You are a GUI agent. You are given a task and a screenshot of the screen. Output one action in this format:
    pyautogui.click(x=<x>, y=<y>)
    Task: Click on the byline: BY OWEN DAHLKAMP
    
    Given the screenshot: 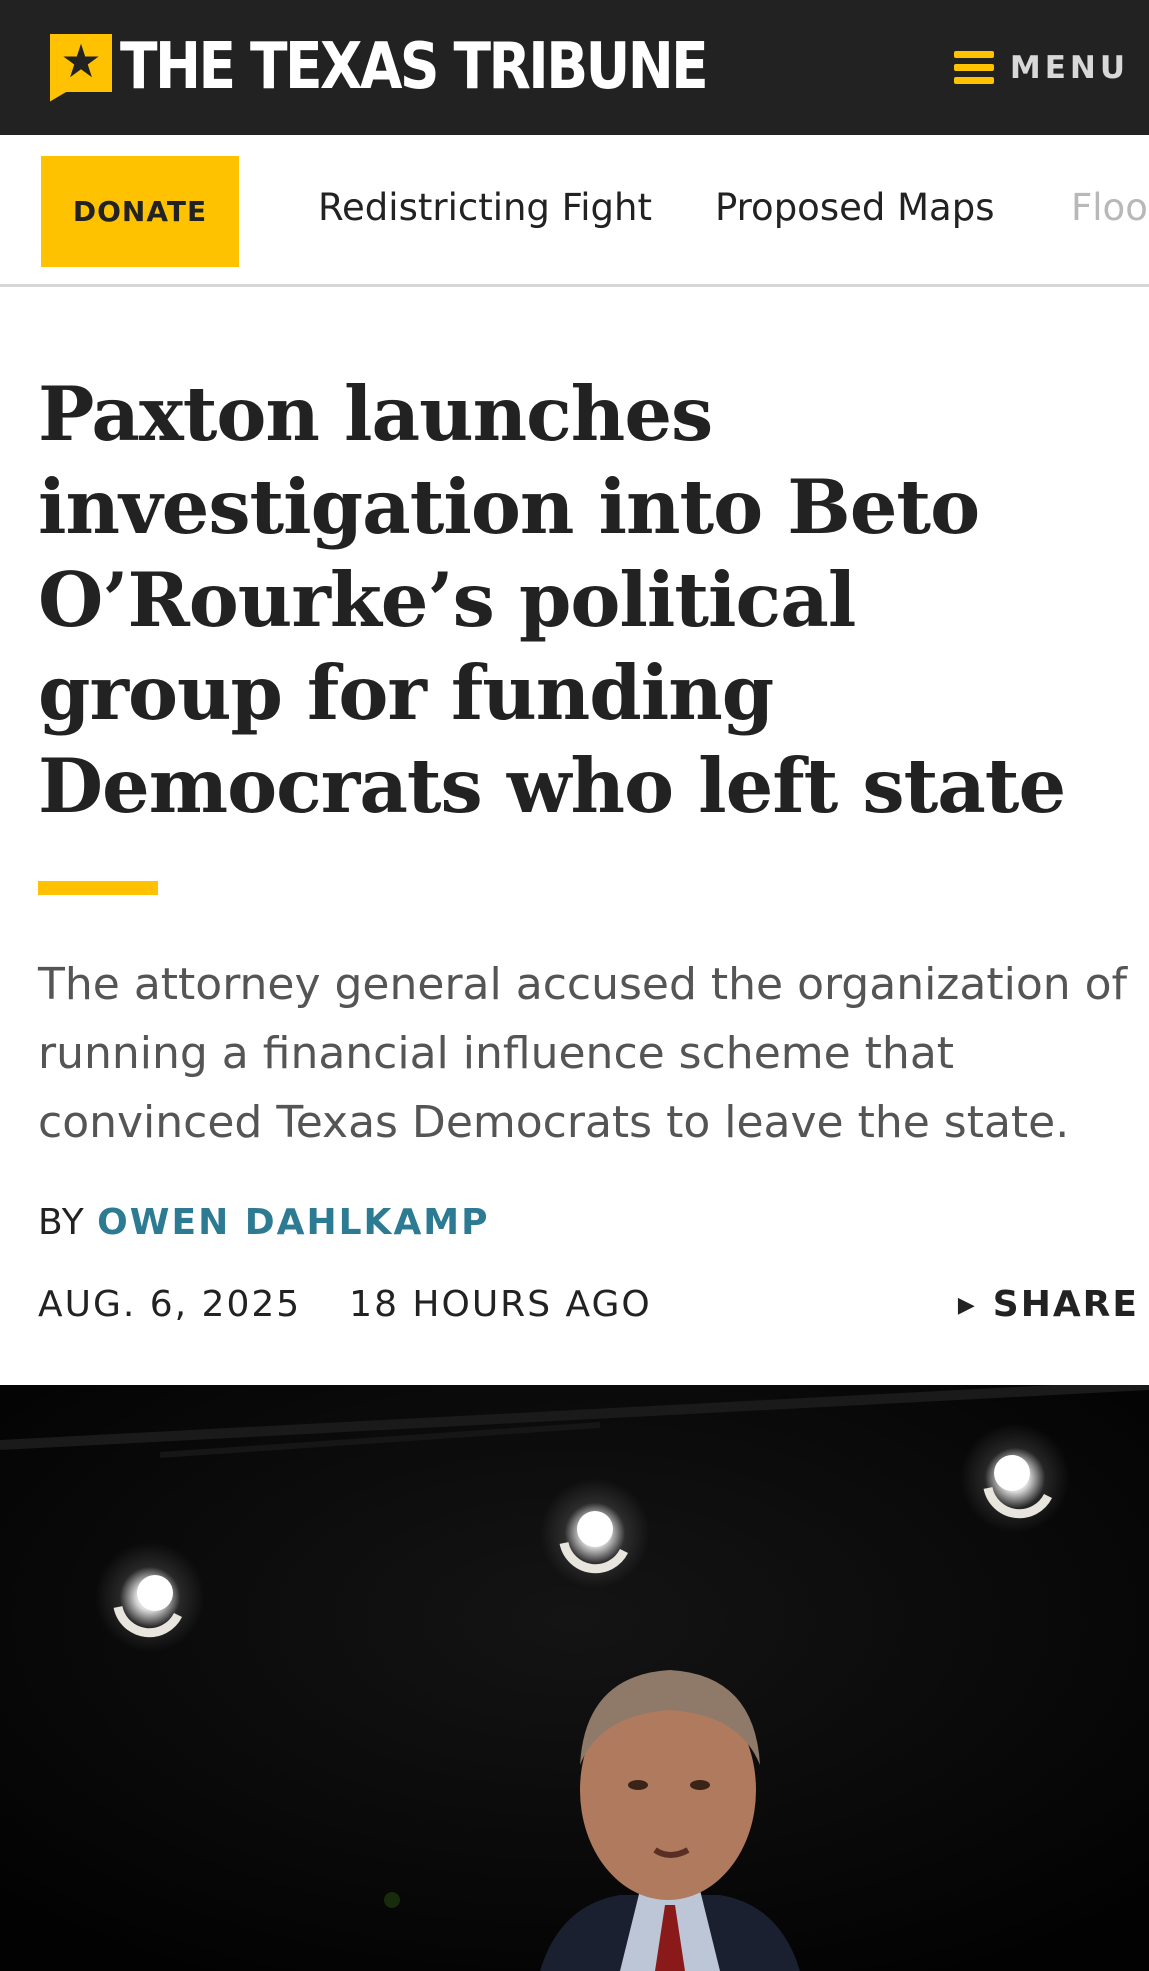 What is the action you would take?
    pyautogui.click(x=264, y=1222)
    